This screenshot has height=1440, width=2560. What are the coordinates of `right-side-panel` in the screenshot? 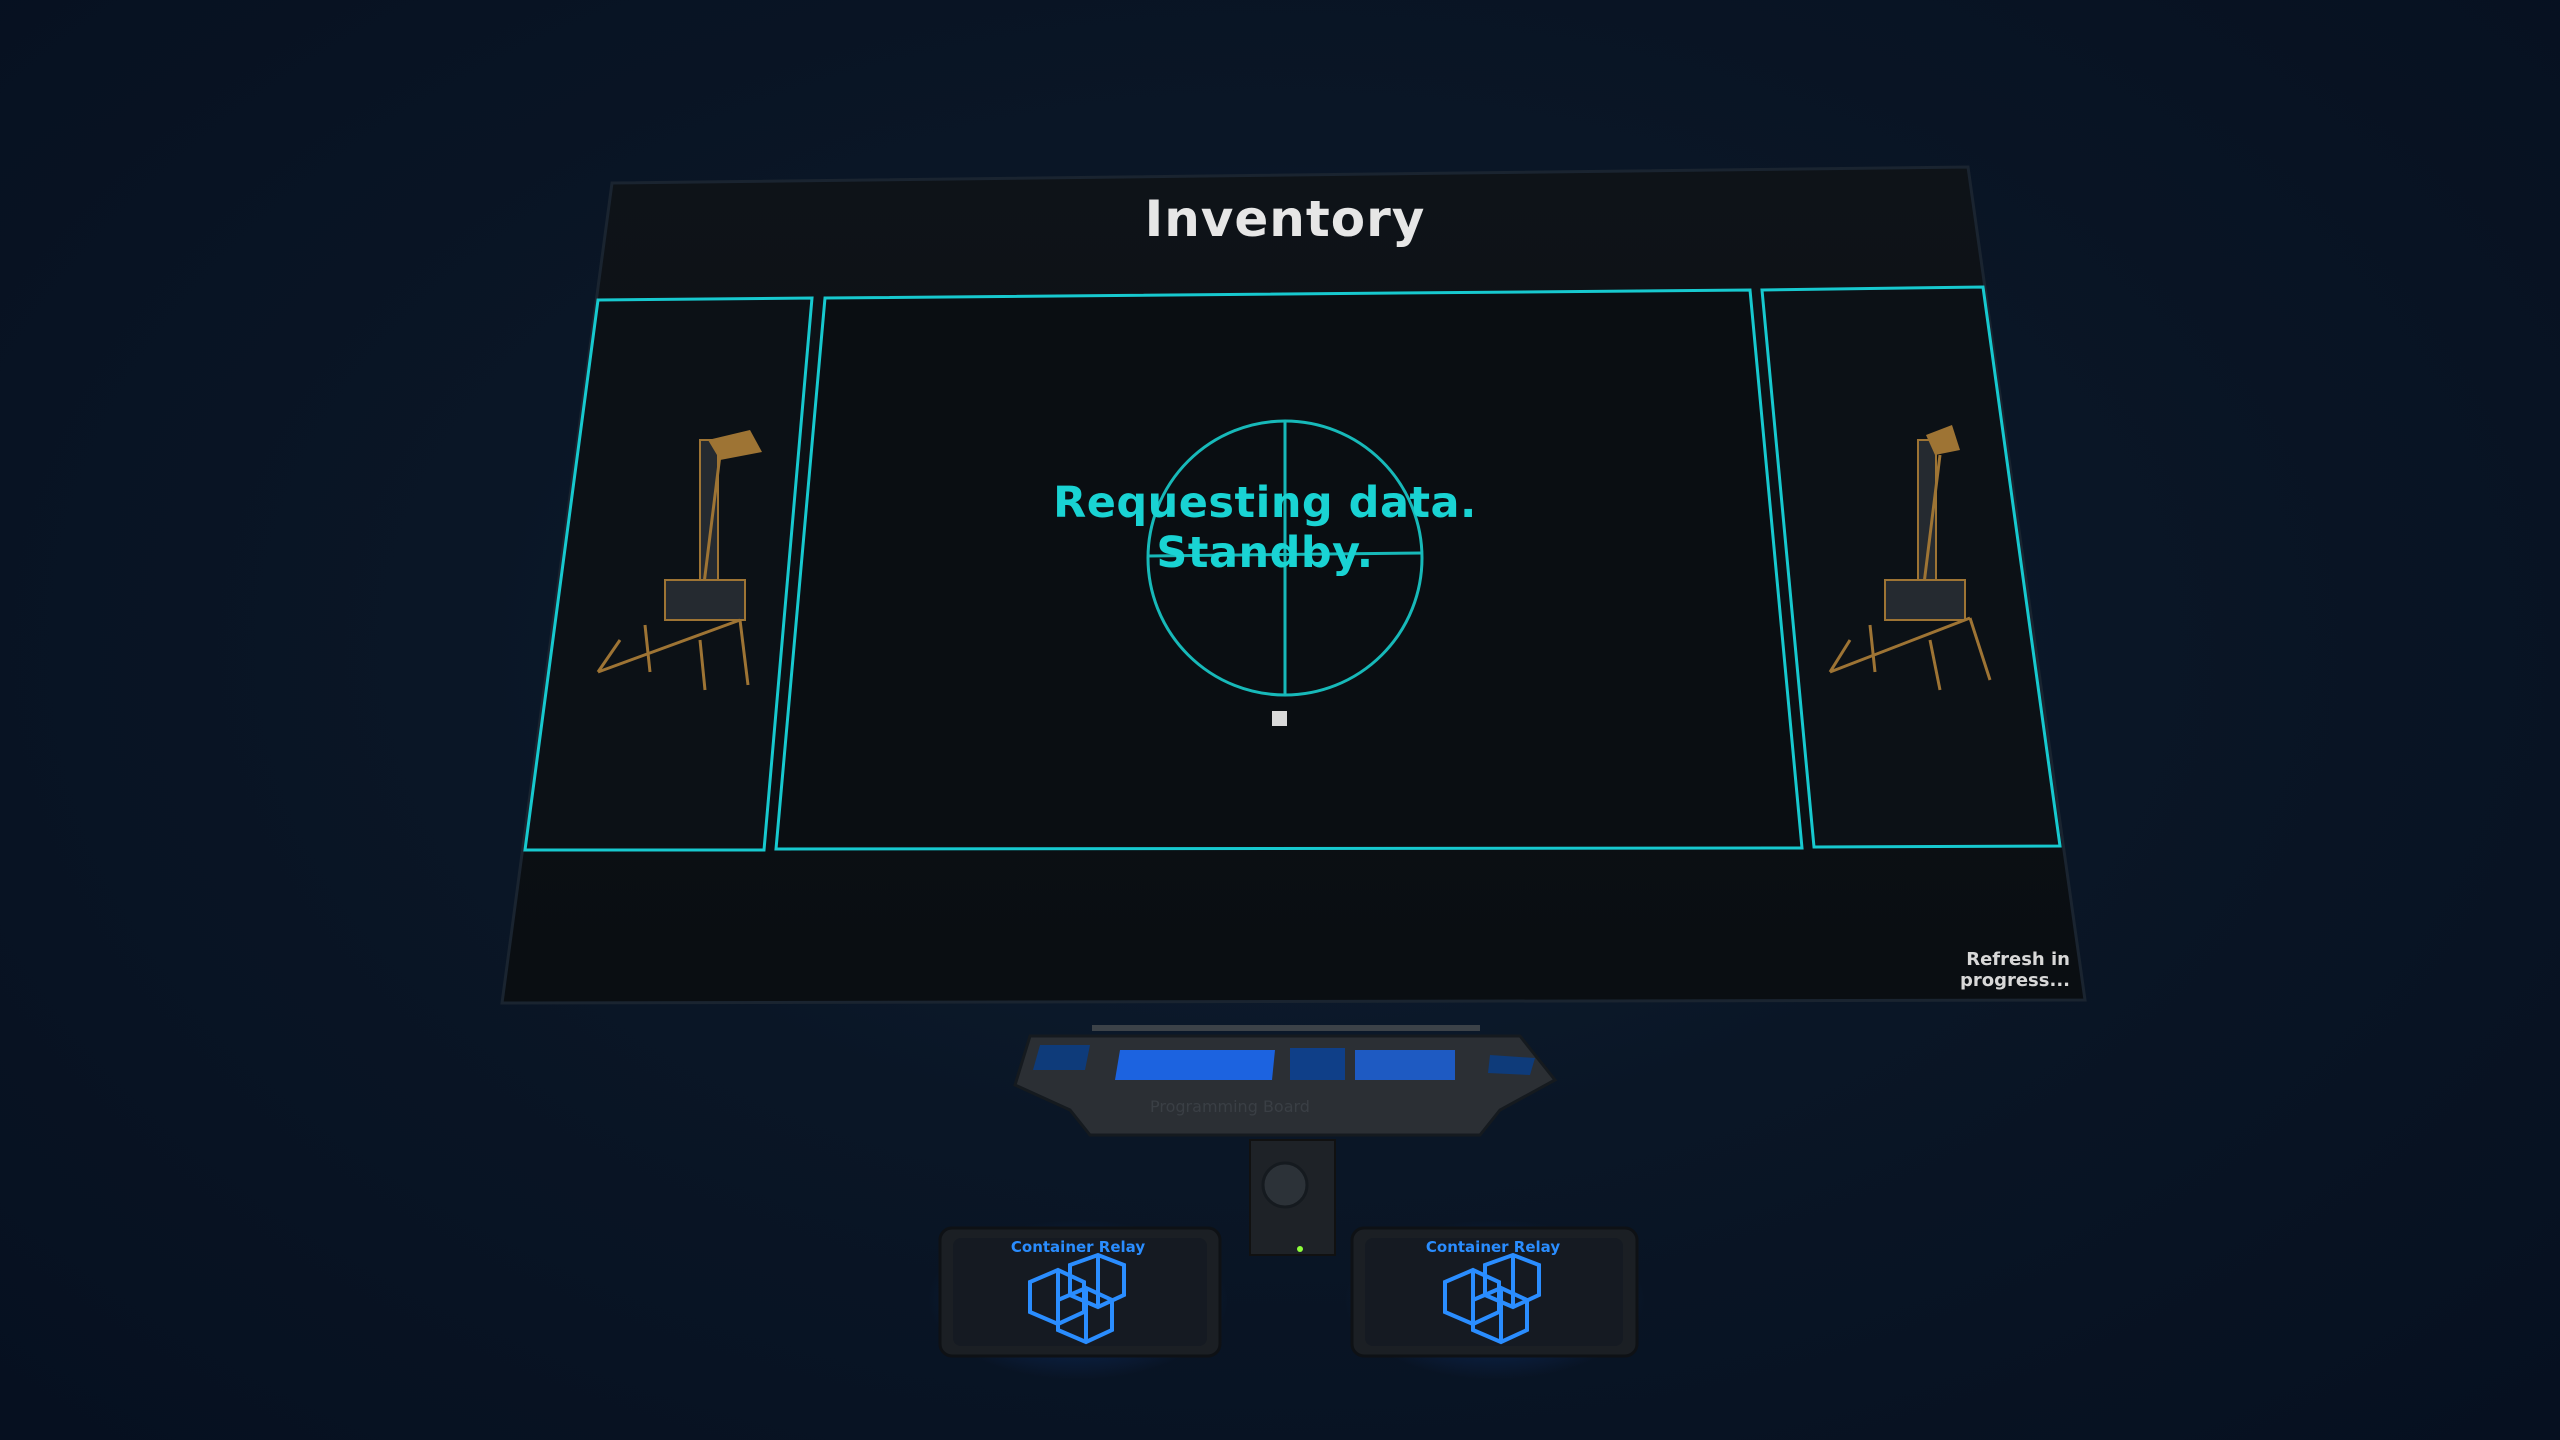 It's located at (1911, 567).